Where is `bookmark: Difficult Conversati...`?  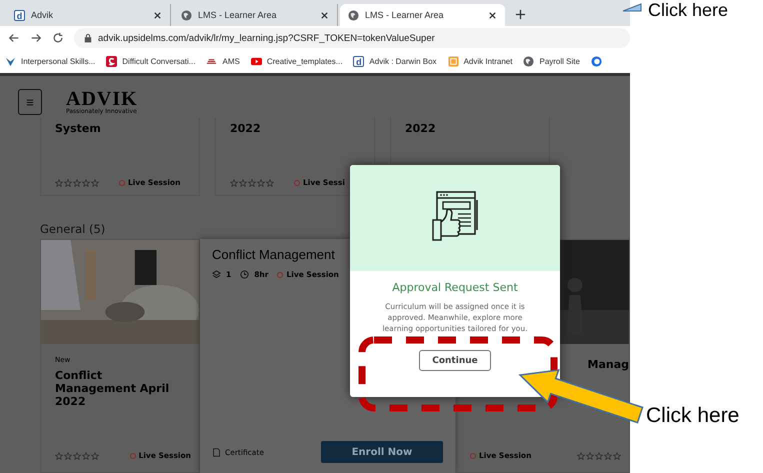
bookmark: Difficult Conversati... is located at coordinates (151, 61).